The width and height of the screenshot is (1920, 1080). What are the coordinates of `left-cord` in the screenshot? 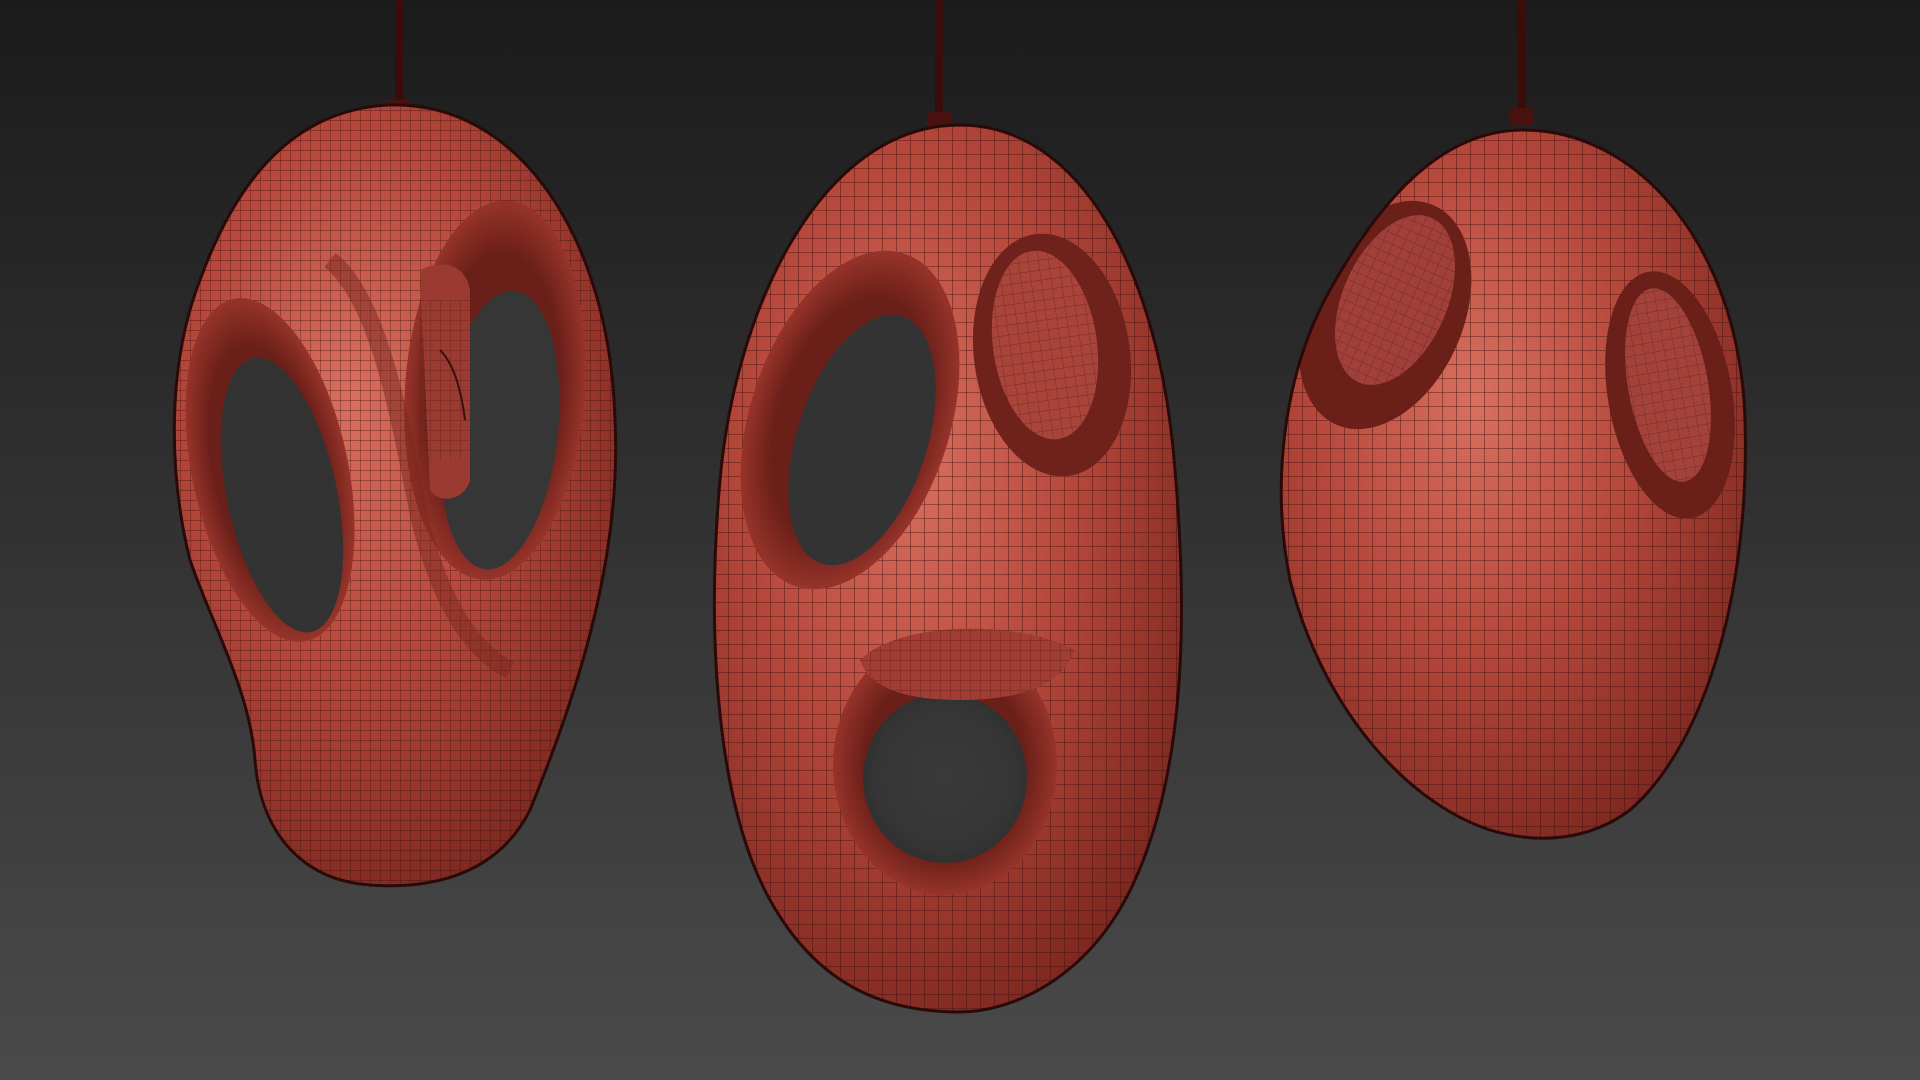 It's located at (399, 55).